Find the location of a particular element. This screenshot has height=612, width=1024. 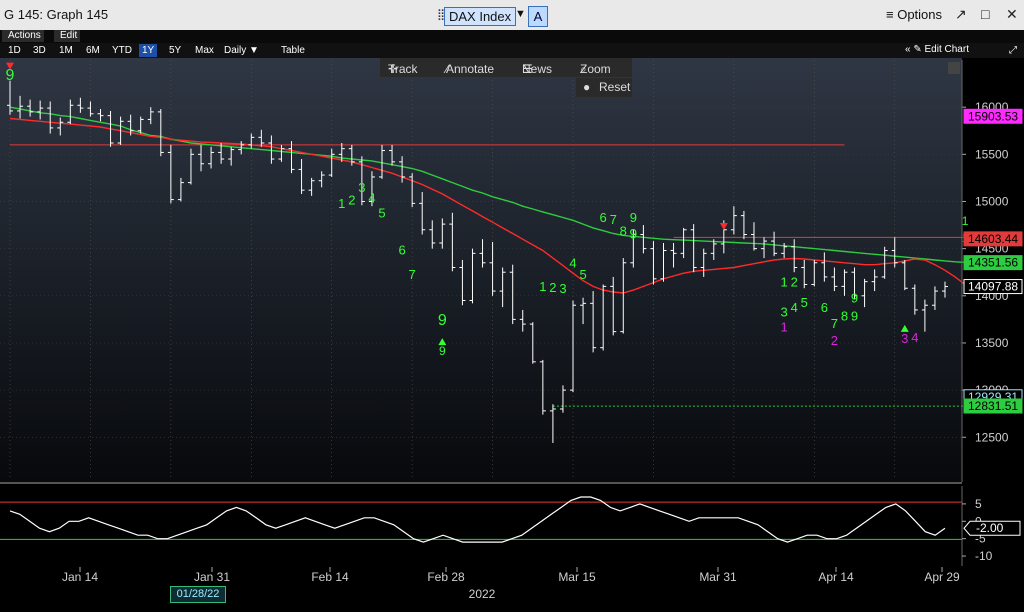

price-tag-label: 14603.44 is located at coordinates (993, 239).